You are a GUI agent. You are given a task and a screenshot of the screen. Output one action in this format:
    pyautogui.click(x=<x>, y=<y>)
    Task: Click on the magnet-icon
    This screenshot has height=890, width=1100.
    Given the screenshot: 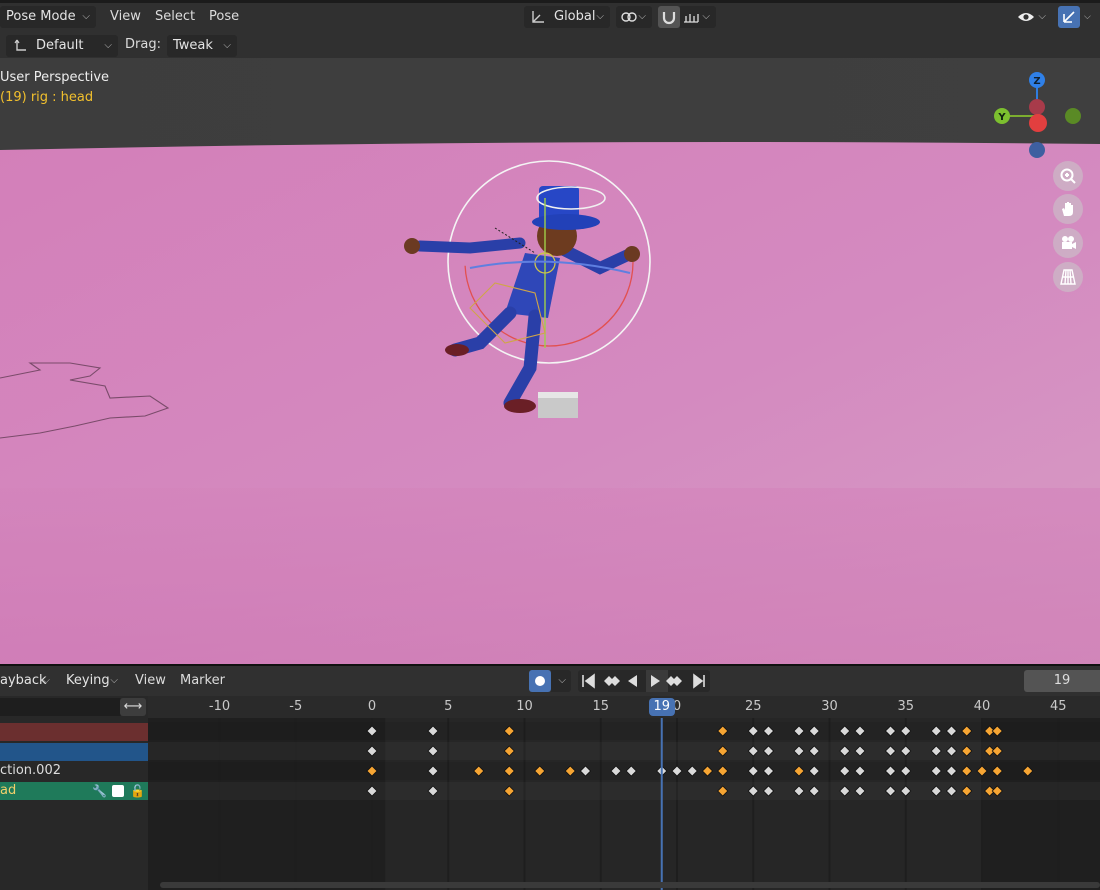 What is the action you would take?
    pyautogui.click(x=669, y=18)
    